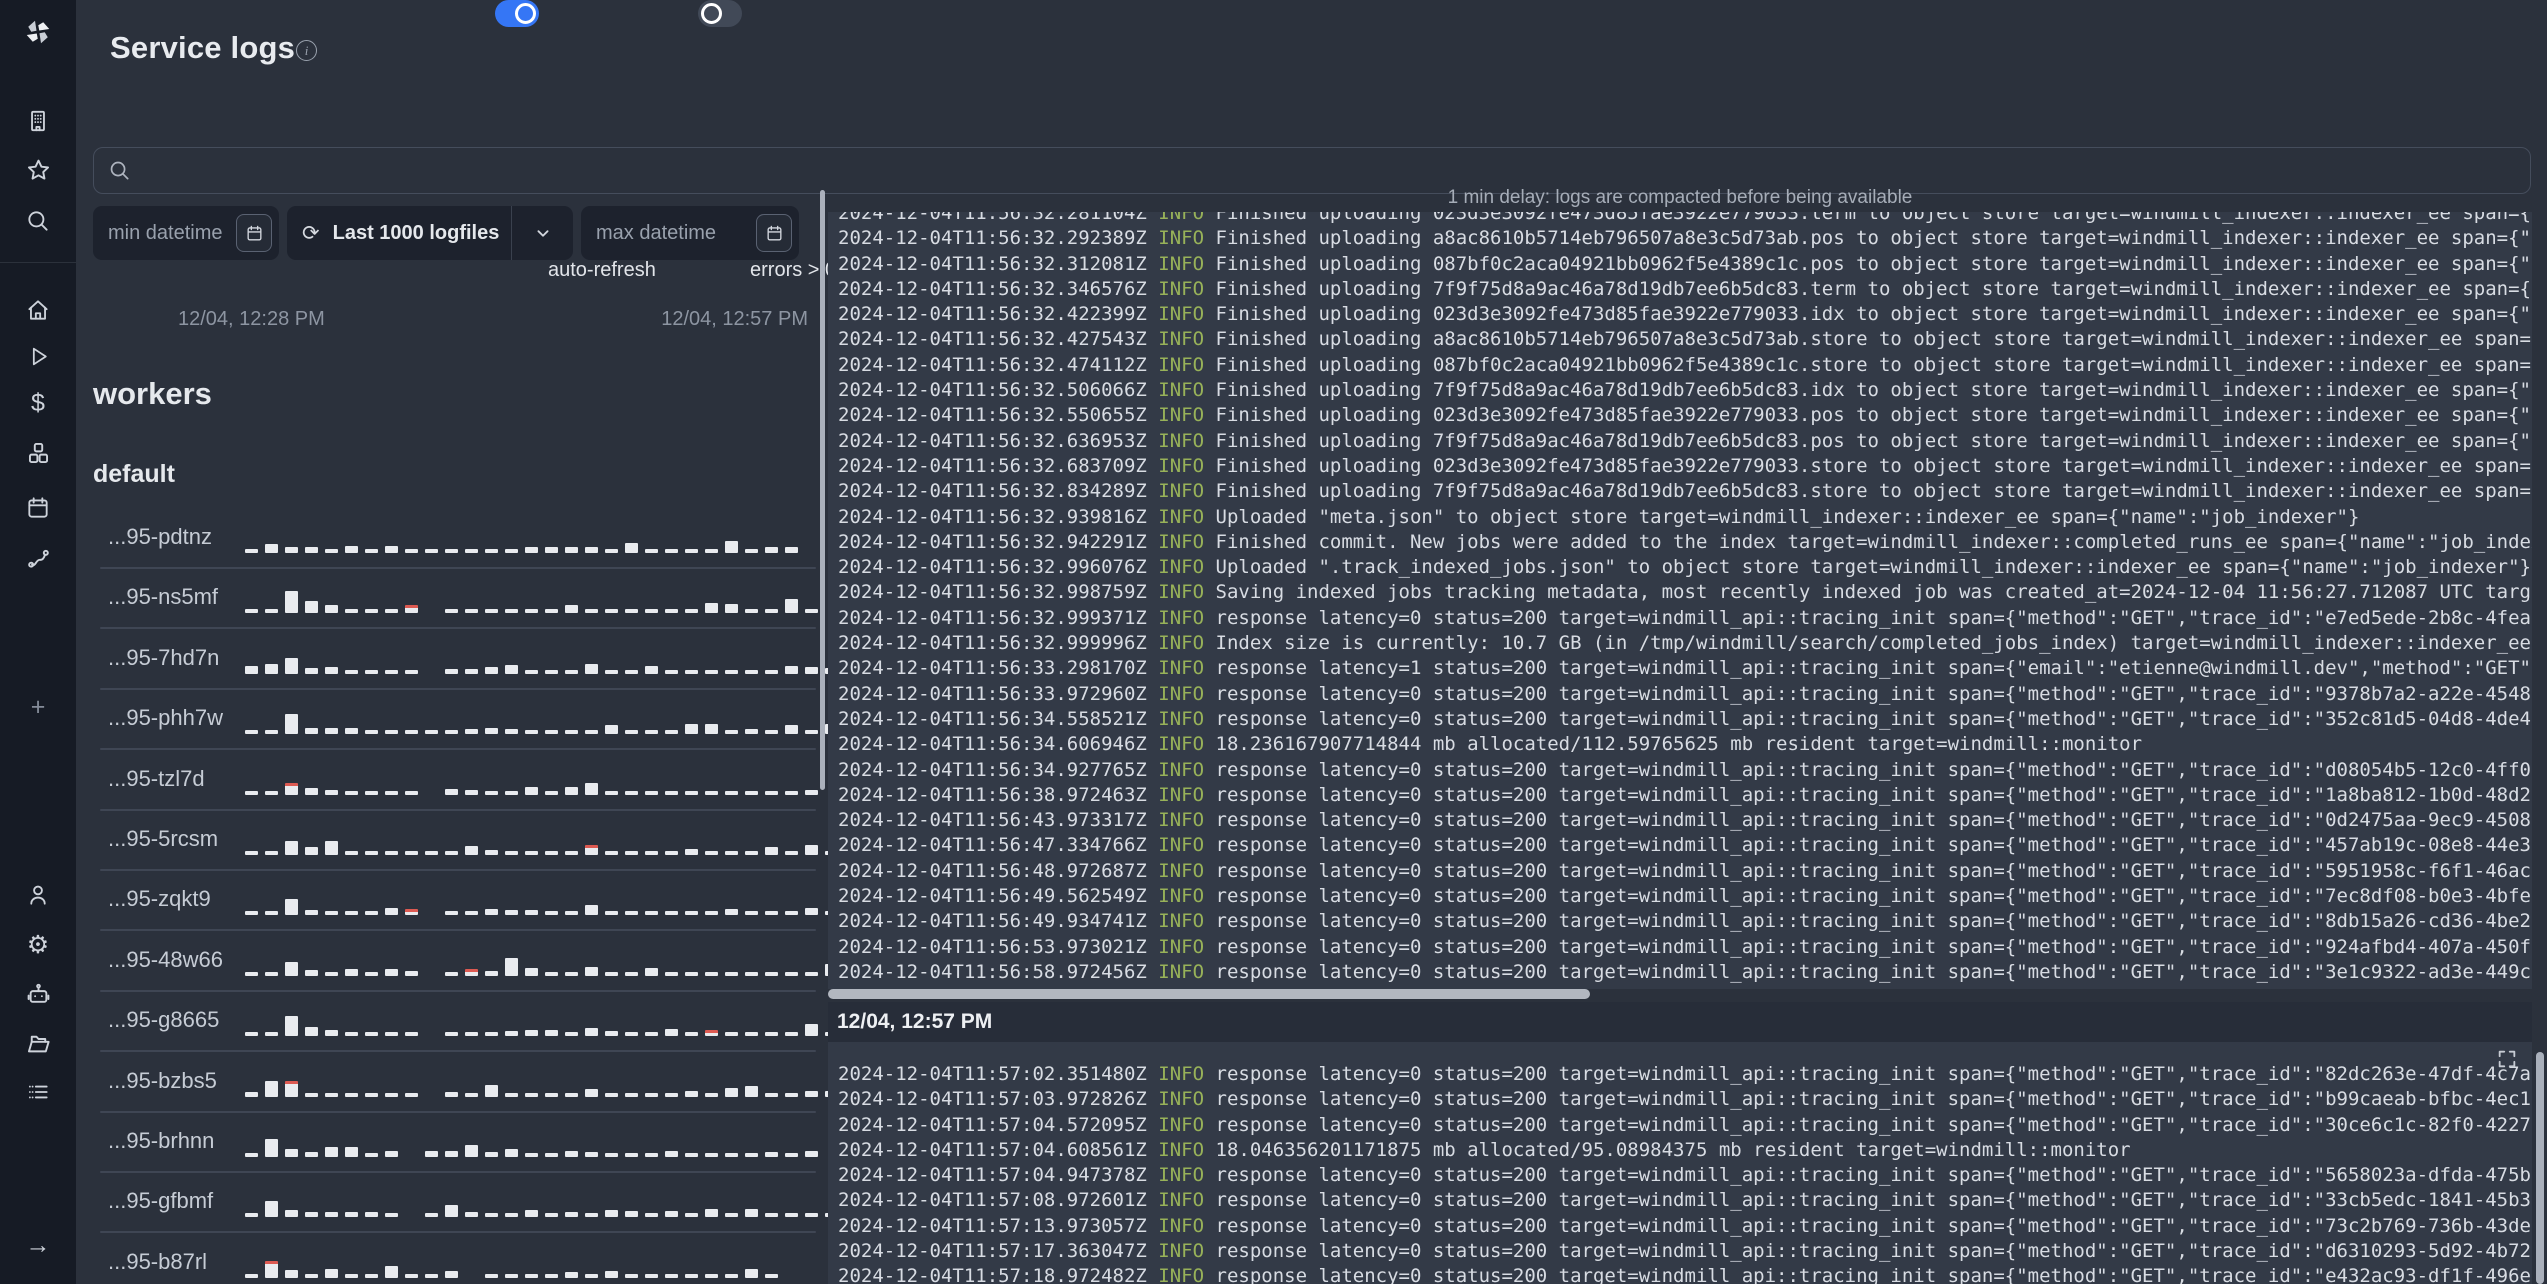 This screenshot has width=2547, height=1284. I want to click on worker-activity-chart, so click(541, 658).